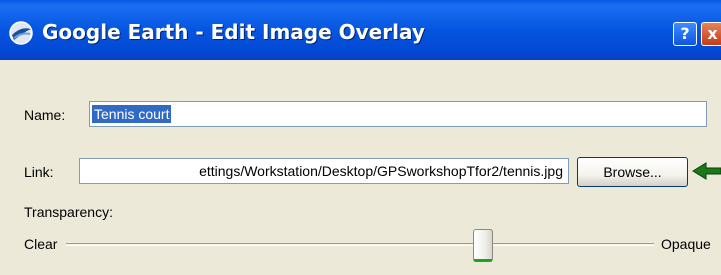 Image resolution: width=721 pixels, height=275 pixels. Describe the element at coordinates (39, 172) in the screenshot. I see `link-label: Link:` at that location.